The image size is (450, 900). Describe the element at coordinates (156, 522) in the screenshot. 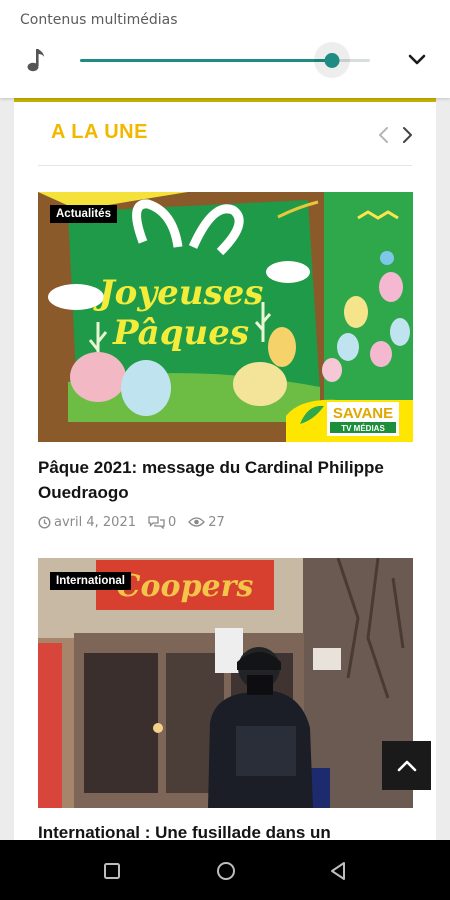

I see `comments-icon` at that location.